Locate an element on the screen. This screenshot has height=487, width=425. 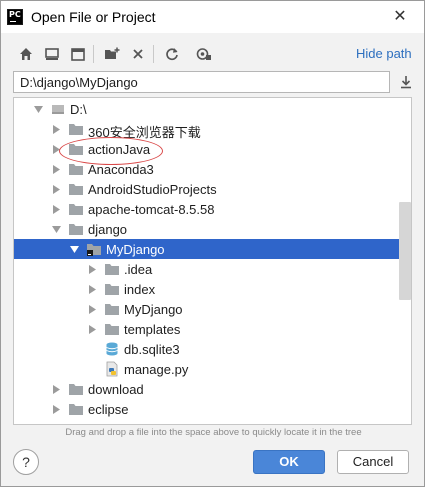
delete-icon is located at coordinates (138, 54).